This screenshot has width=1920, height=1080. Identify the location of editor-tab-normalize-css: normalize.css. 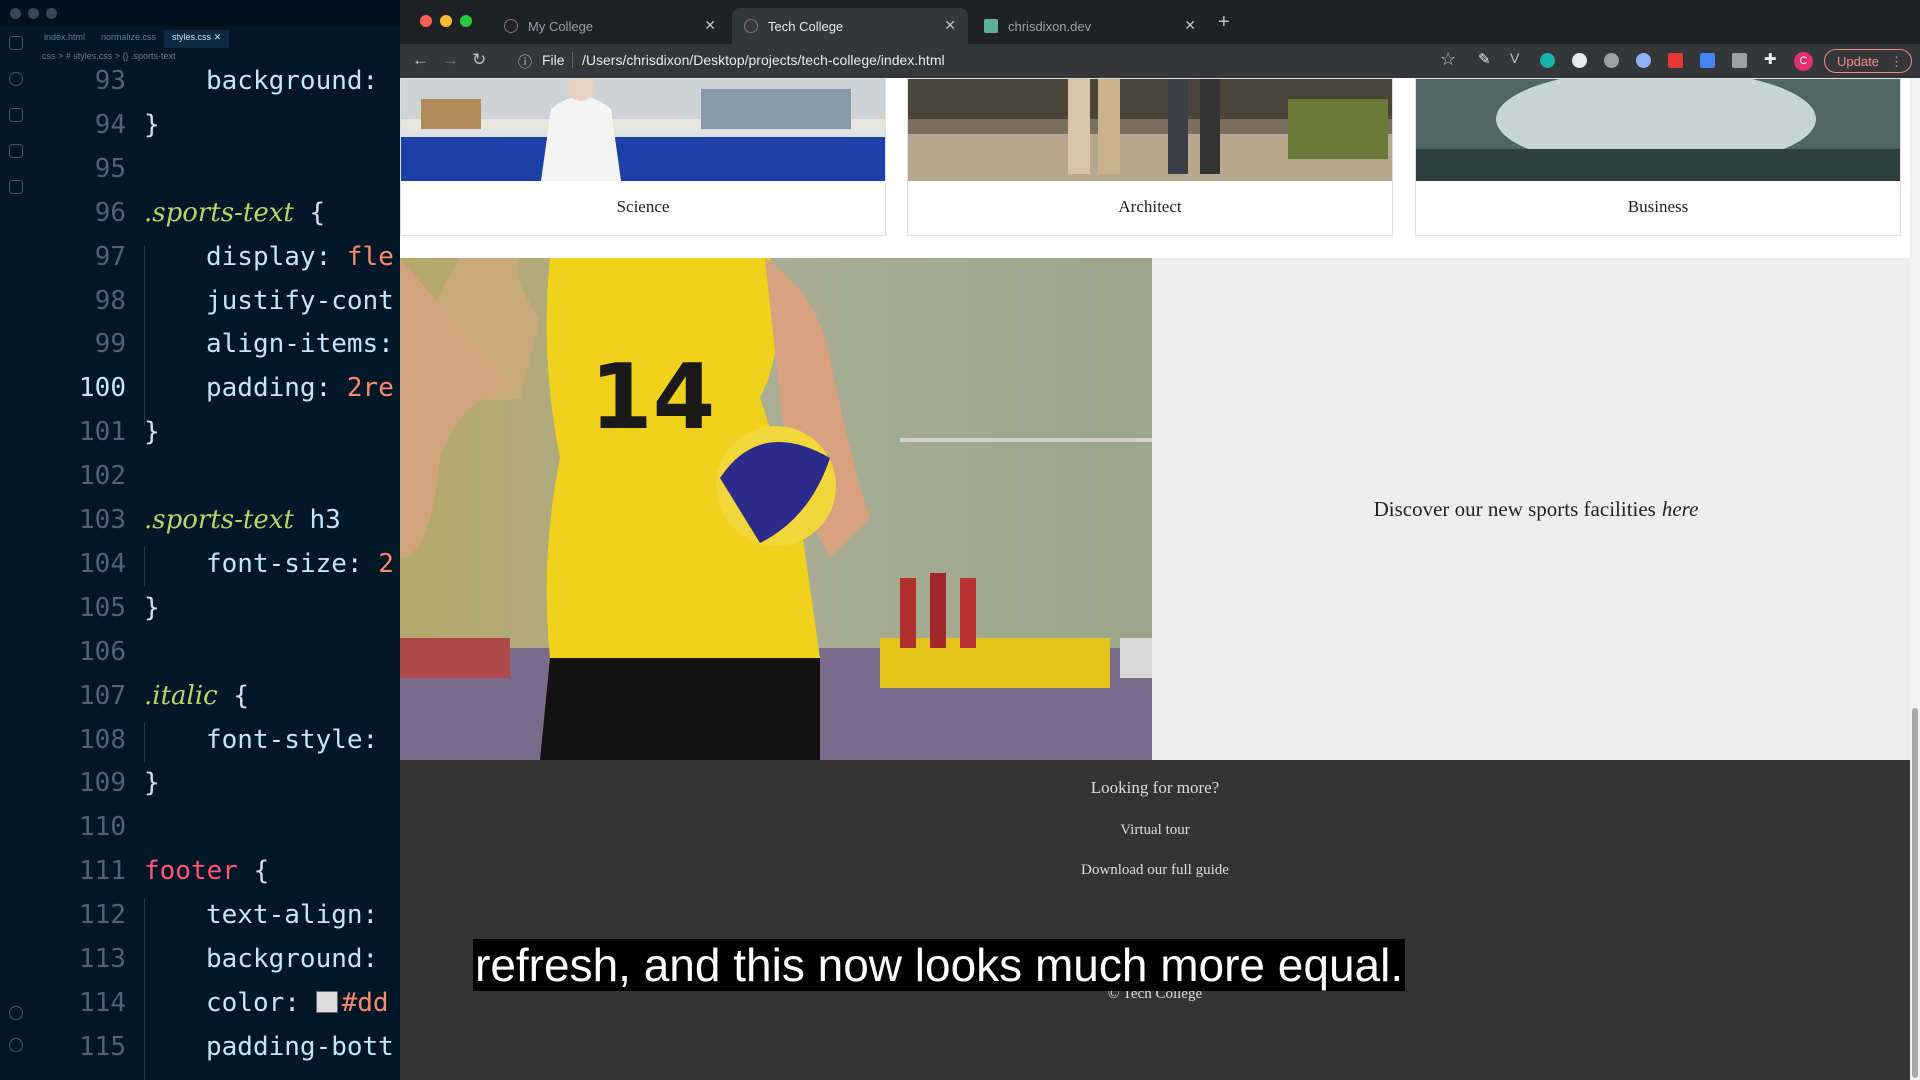
(128, 39).